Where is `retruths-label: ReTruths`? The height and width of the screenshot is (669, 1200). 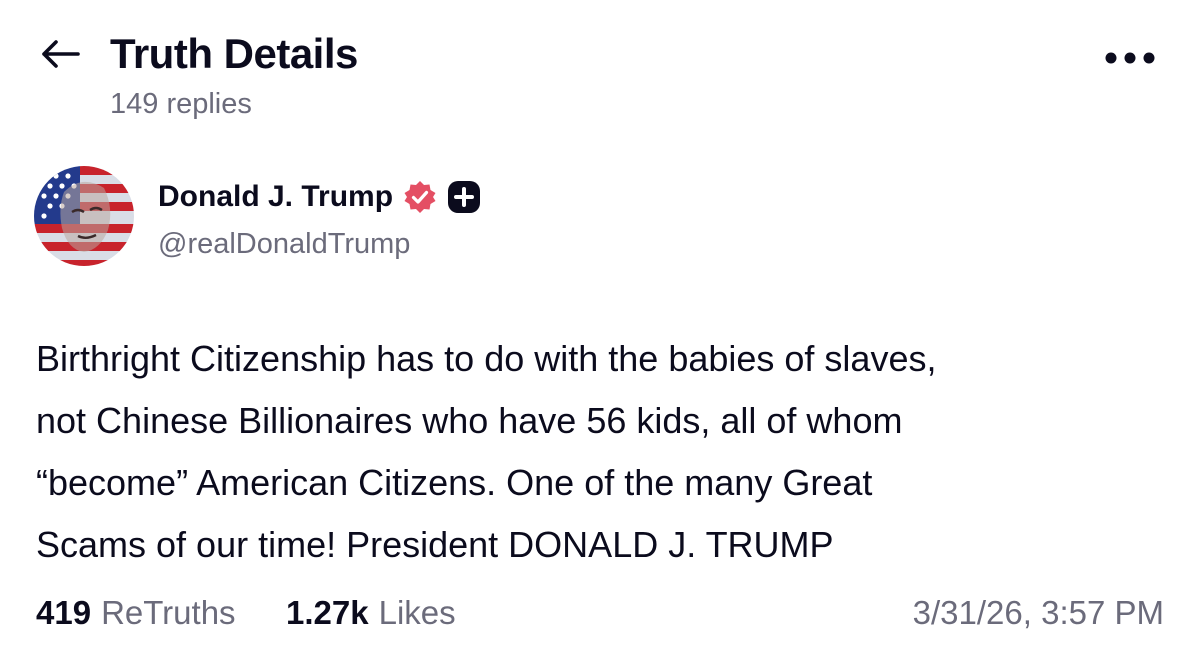 retruths-label: ReTruths is located at coordinates (168, 612).